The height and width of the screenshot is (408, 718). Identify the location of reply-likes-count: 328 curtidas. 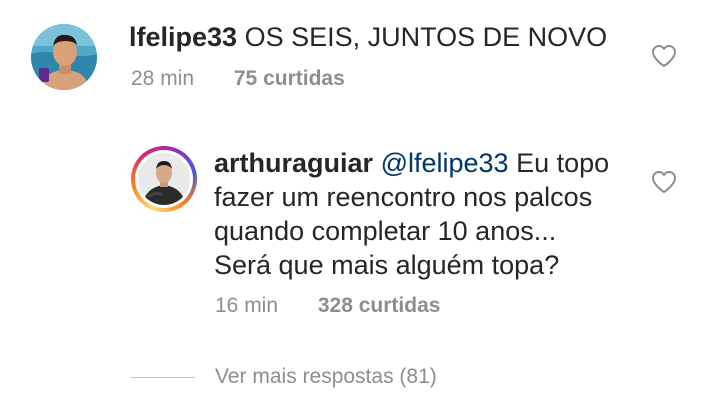
(379, 305).